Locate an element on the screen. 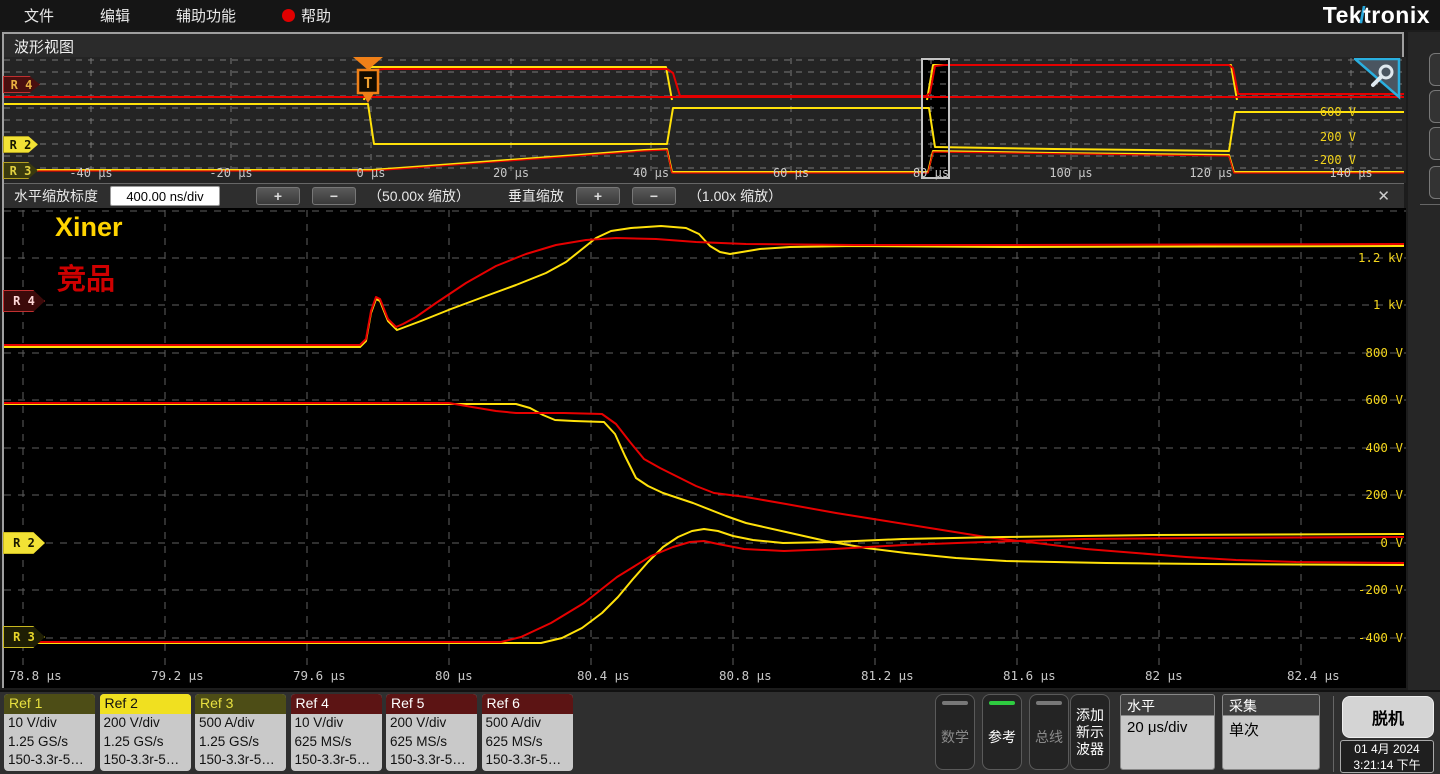 The width and height of the screenshot is (1440, 774). ref-badge-row: 500 A/div is located at coordinates (513, 722).